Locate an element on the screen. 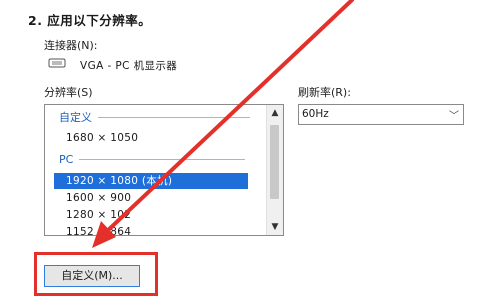 The height and width of the screenshot is (307, 486). monitor-icon is located at coordinates (57, 63).